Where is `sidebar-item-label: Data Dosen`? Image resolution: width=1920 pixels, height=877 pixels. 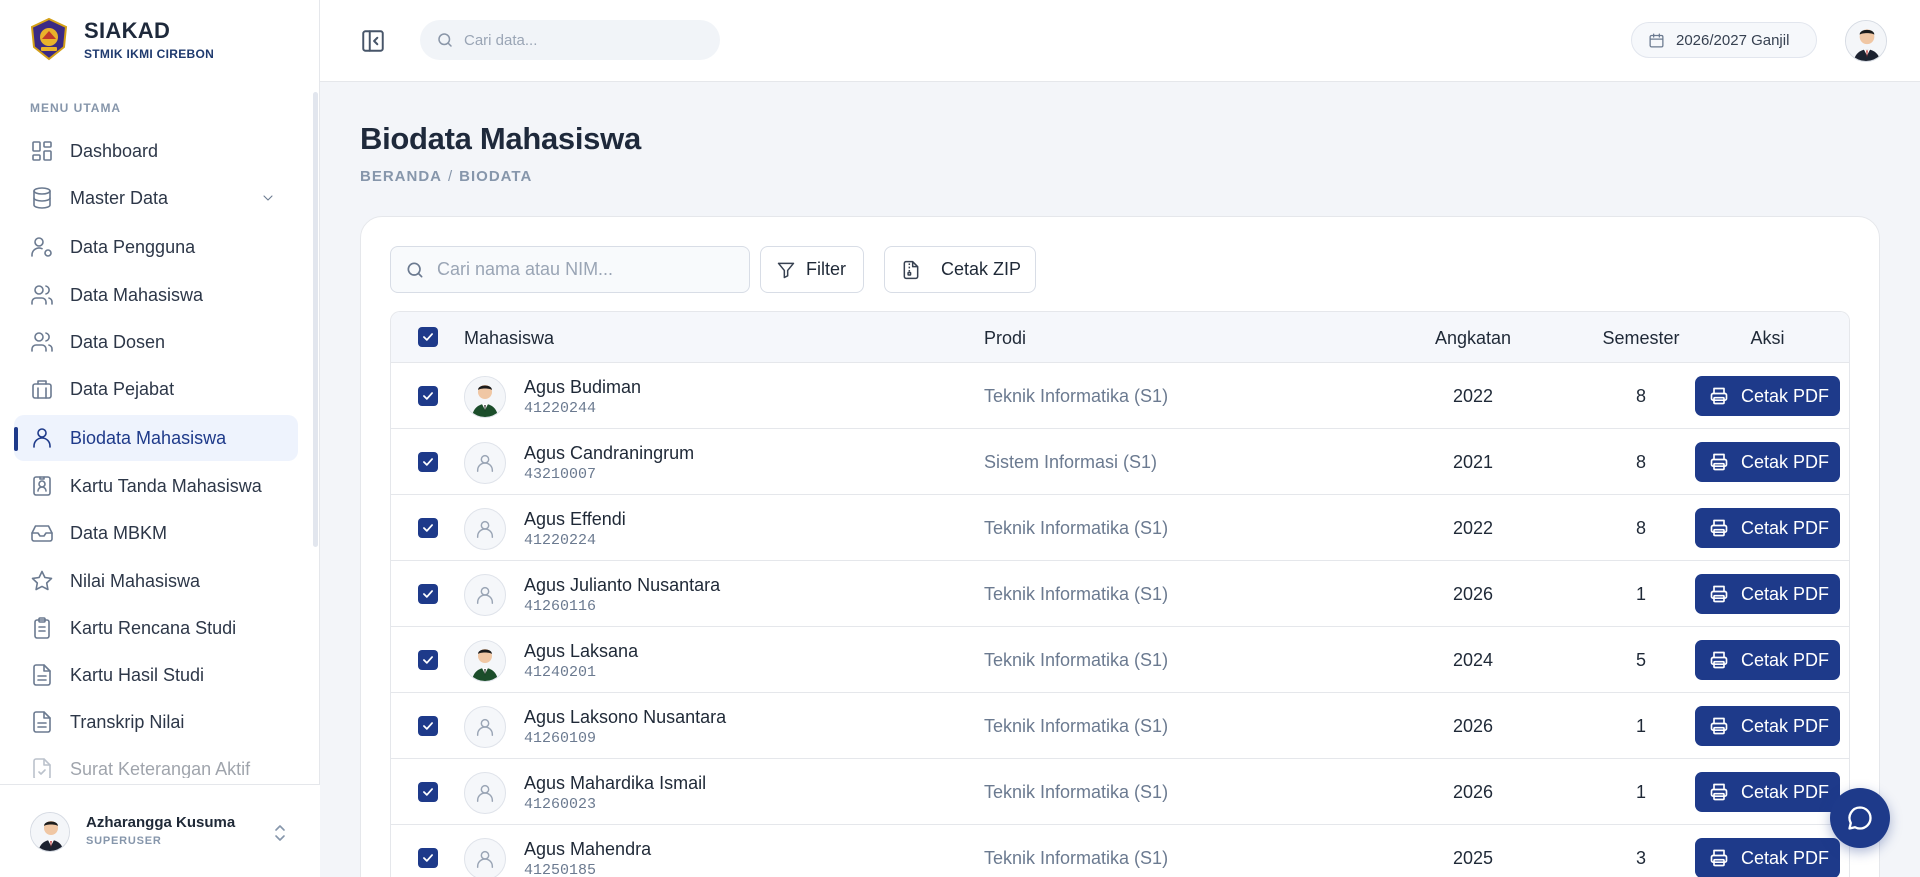
sidebar-item-label: Data Dosen is located at coordinates (118, 341).